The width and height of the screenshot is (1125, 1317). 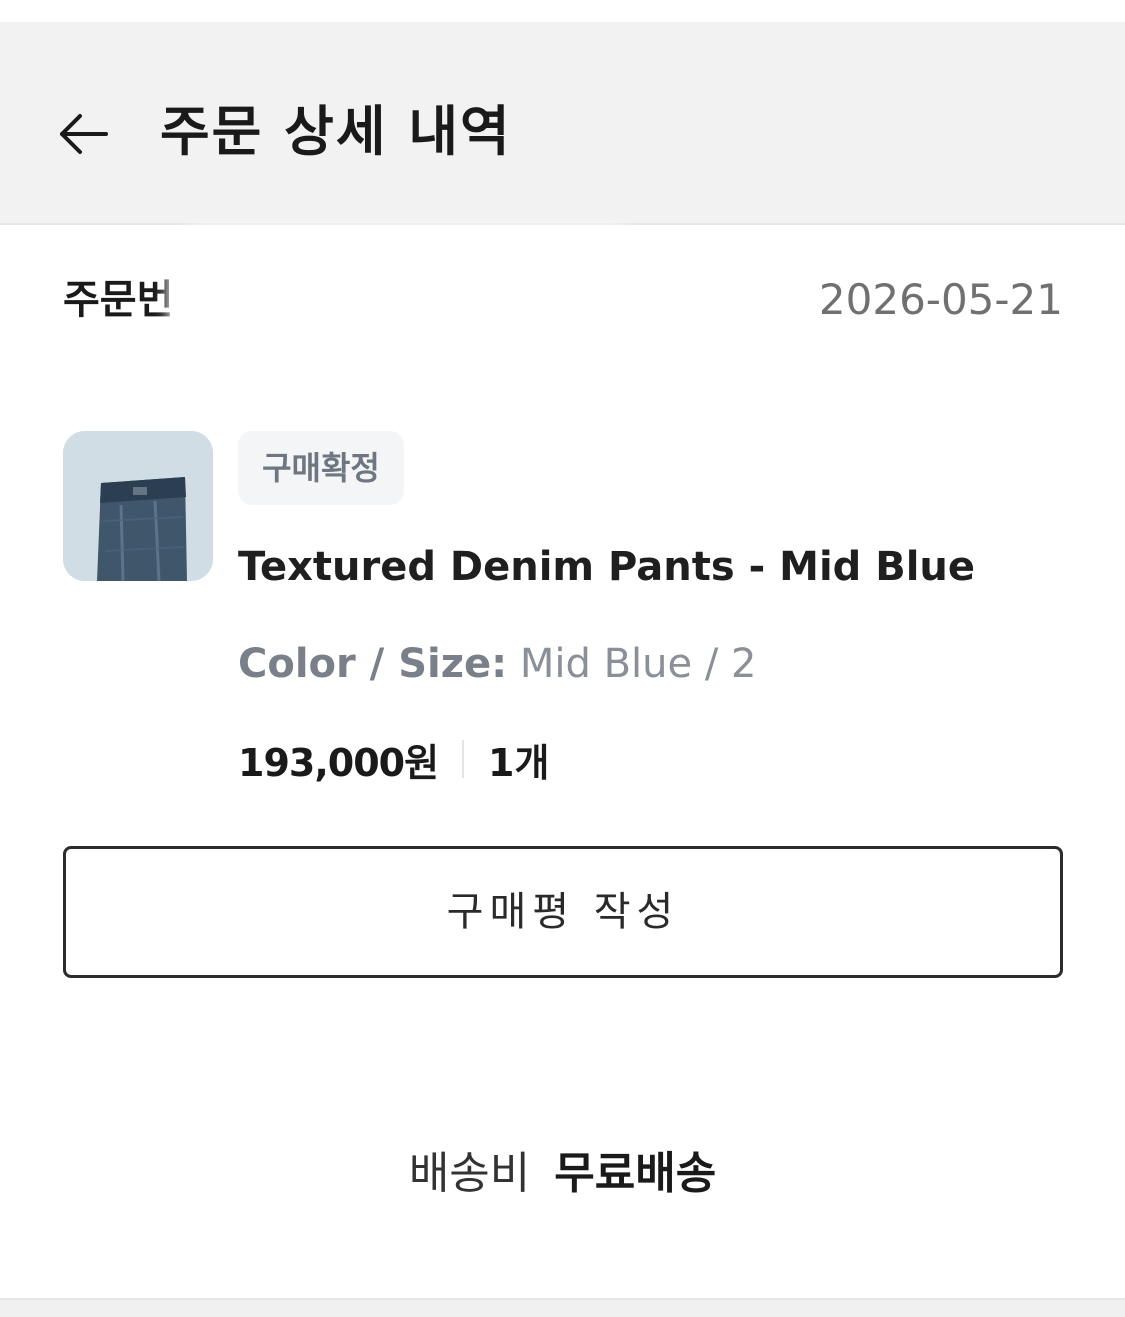 What do you see at coordinates (336, 131) in the screenshot?
I see `page-title: 주문 상세 내역` at bounding box center [336, 131].